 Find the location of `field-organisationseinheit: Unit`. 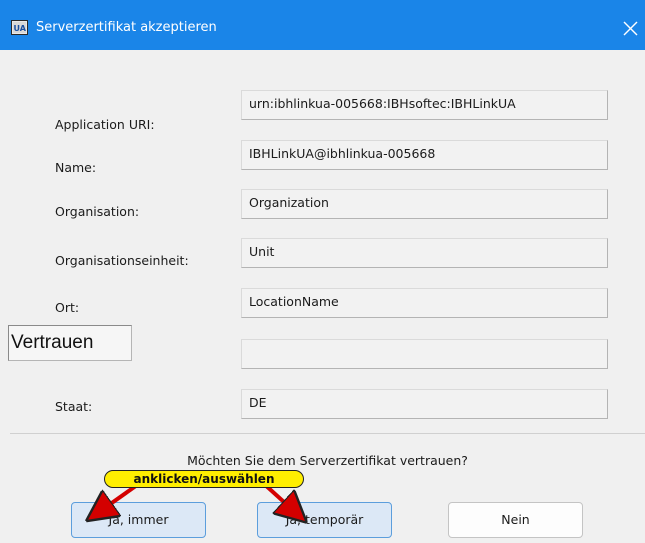

field-organisationseinheit: Unit is located at coordinates (424, 253).